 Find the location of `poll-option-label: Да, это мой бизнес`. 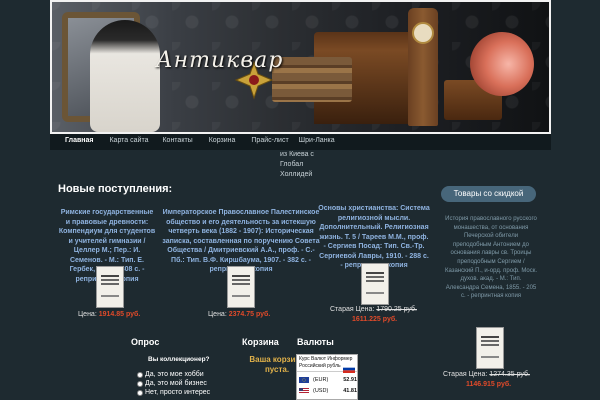

poll-option-label: Да, это мой бизнес is located at coordinates (176, 383).